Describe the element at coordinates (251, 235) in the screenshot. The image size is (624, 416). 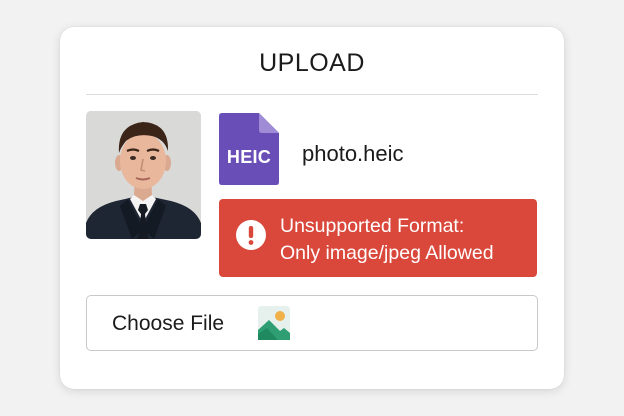
I see `exclamation-circle-icon` at that location.